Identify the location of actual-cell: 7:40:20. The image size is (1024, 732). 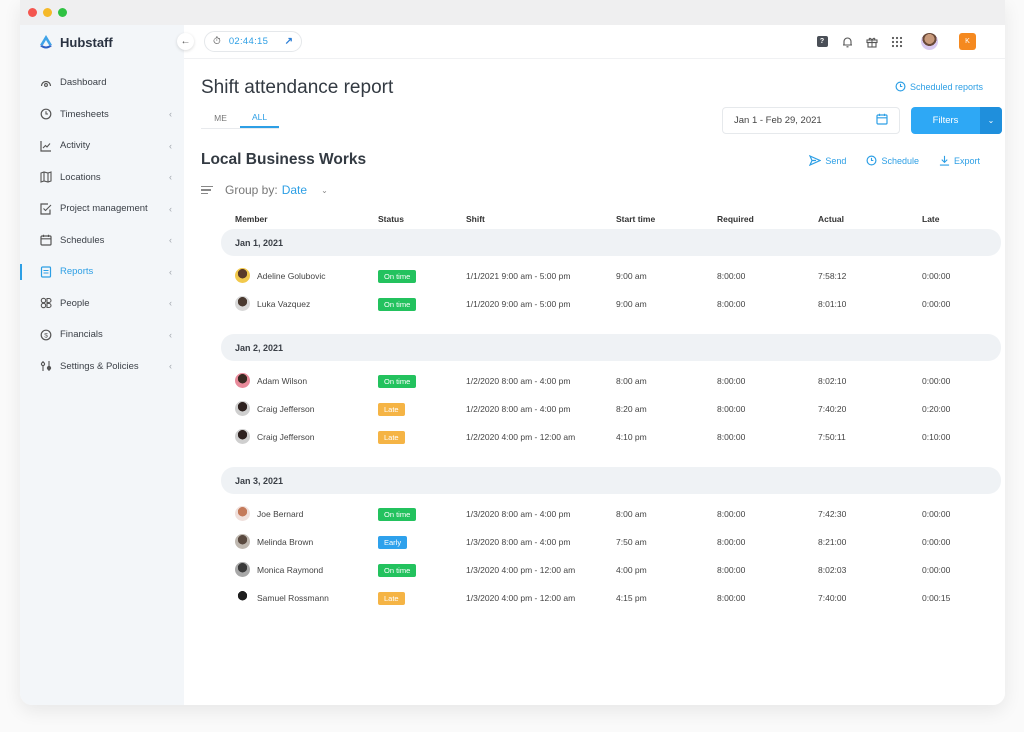
(832, 409).